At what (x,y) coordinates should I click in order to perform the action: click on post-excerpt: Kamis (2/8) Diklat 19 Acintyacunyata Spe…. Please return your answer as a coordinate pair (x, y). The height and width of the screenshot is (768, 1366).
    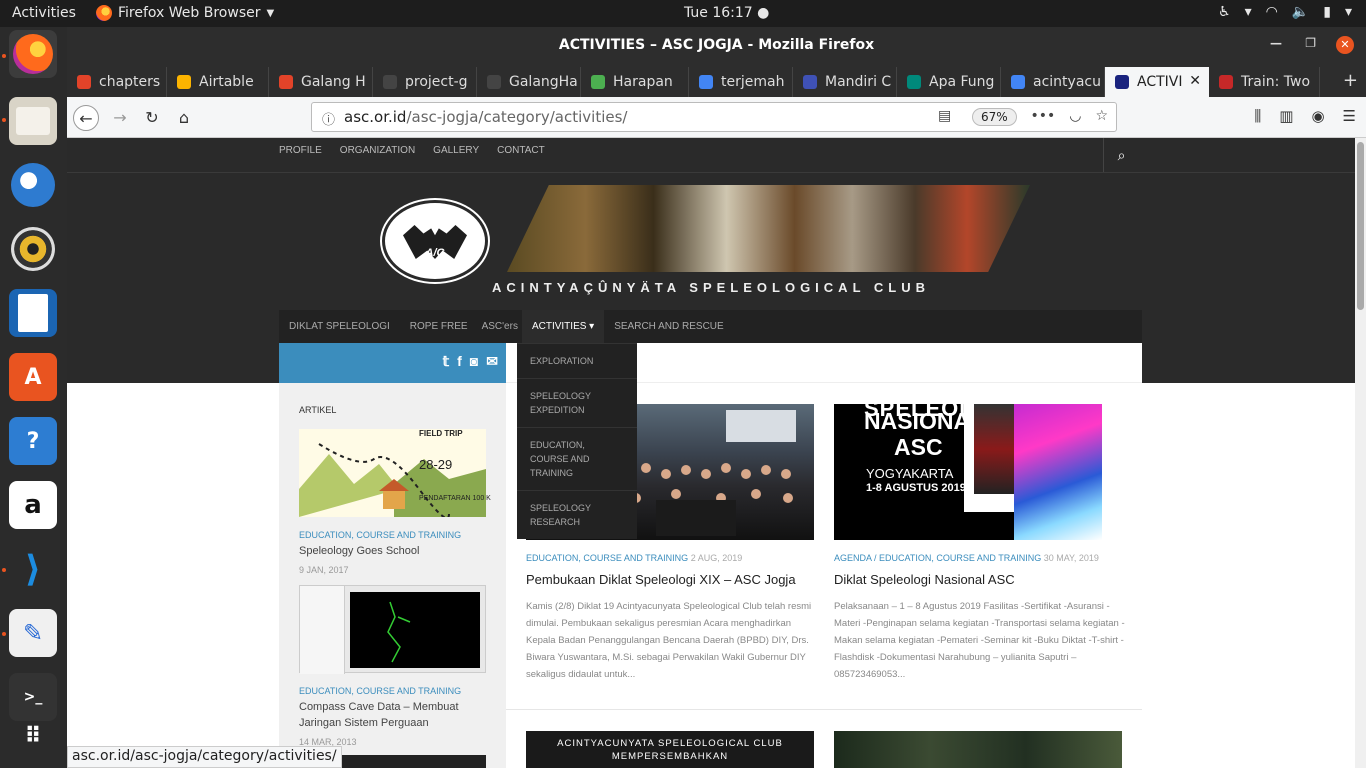
    Looking at the image, I should click on (669, 640).